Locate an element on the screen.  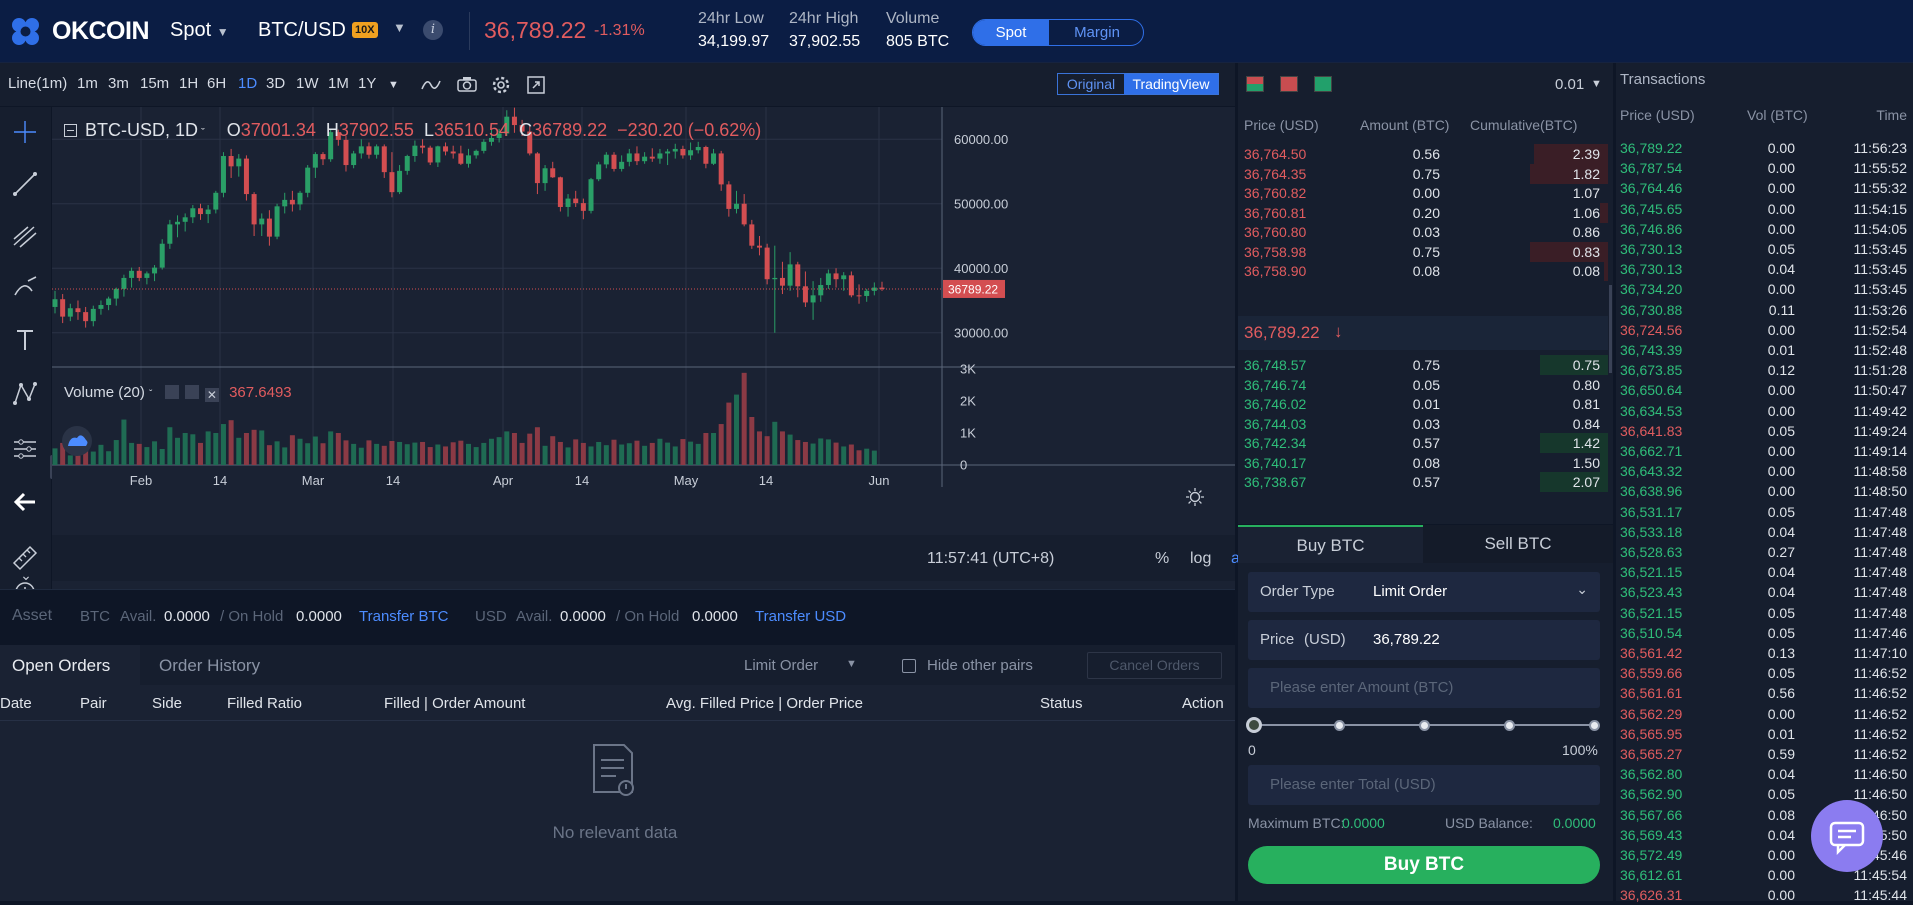
tf-3m: 3m is located at coordinates (118, 83).